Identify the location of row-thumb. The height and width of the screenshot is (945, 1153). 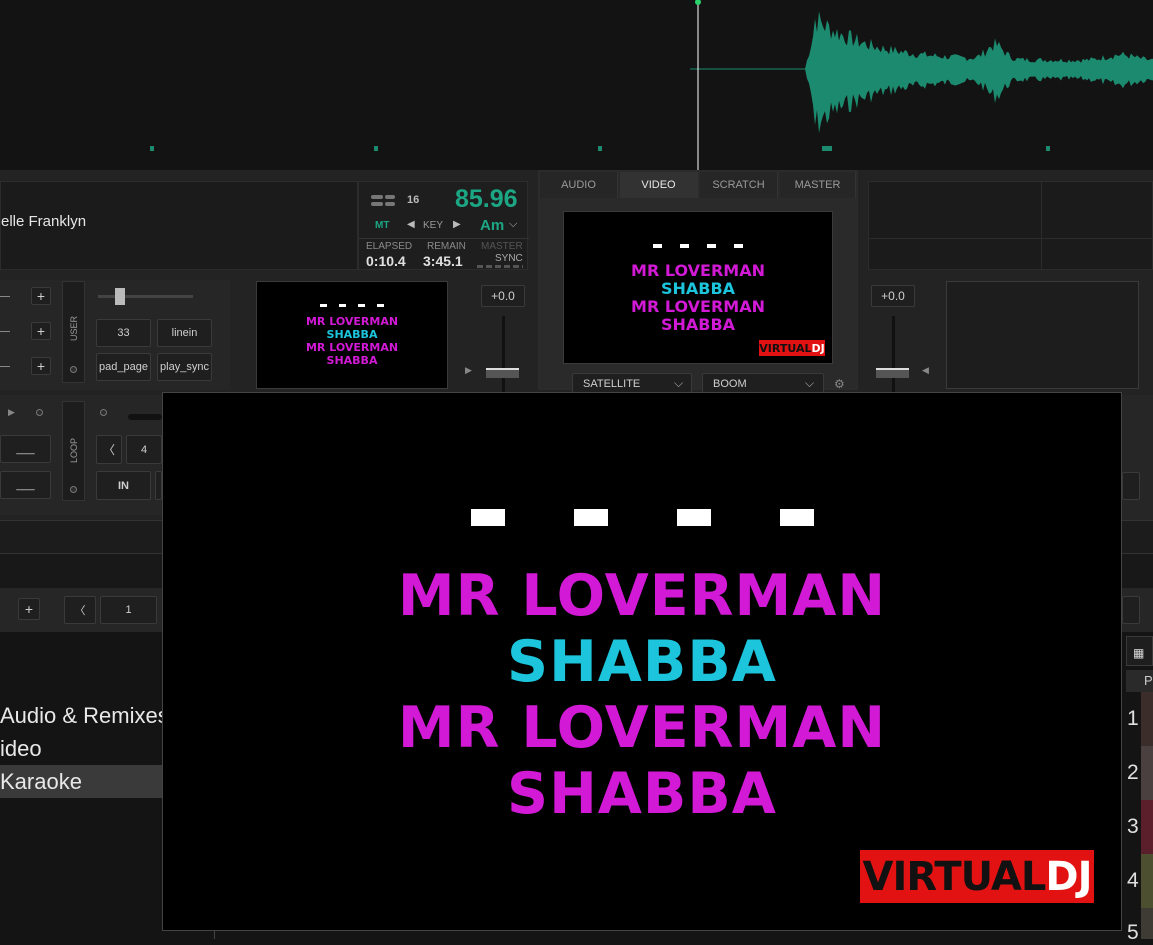
(1147, 923).